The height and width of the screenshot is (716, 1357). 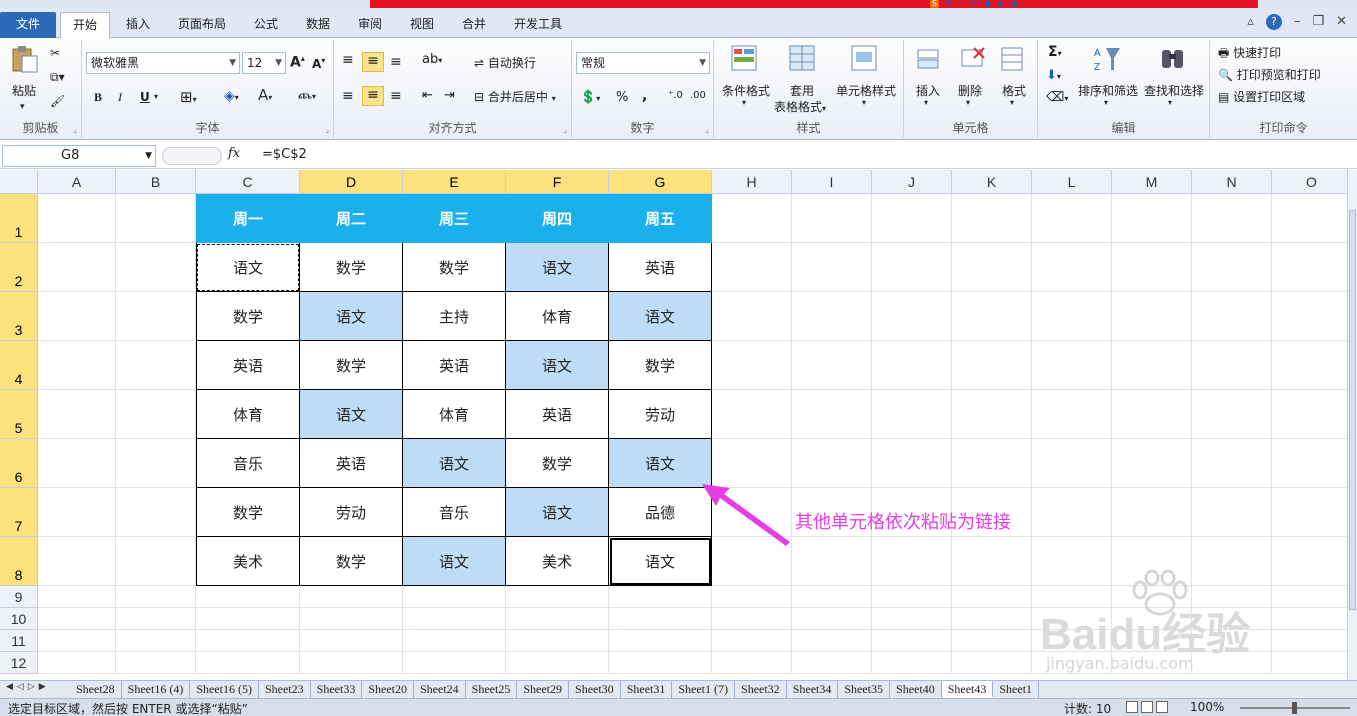 What do you see at coordinates (156, 182) in the screenshot?
I see `column-header: B` at bounding box center [156, 182].